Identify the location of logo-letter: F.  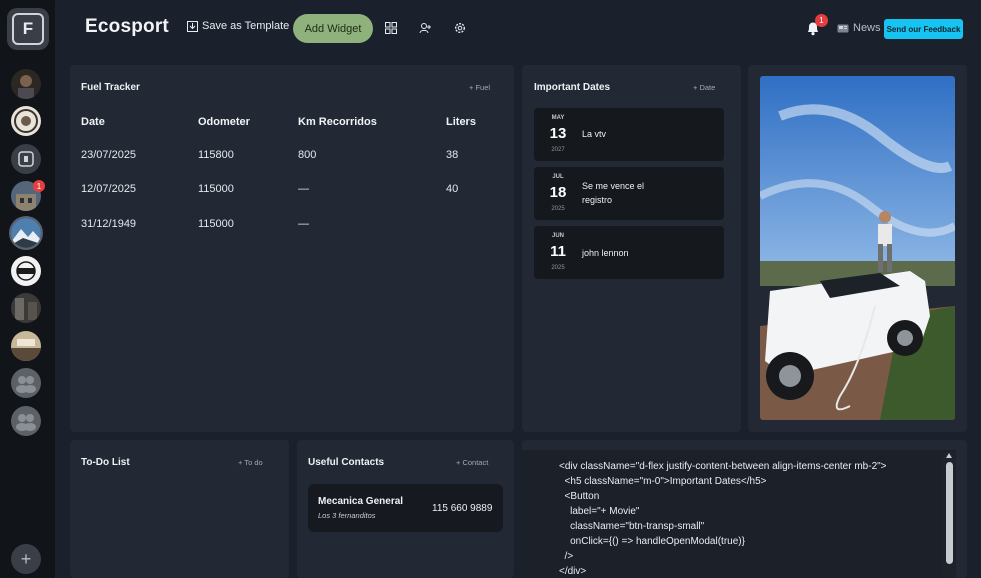
(28, 29).